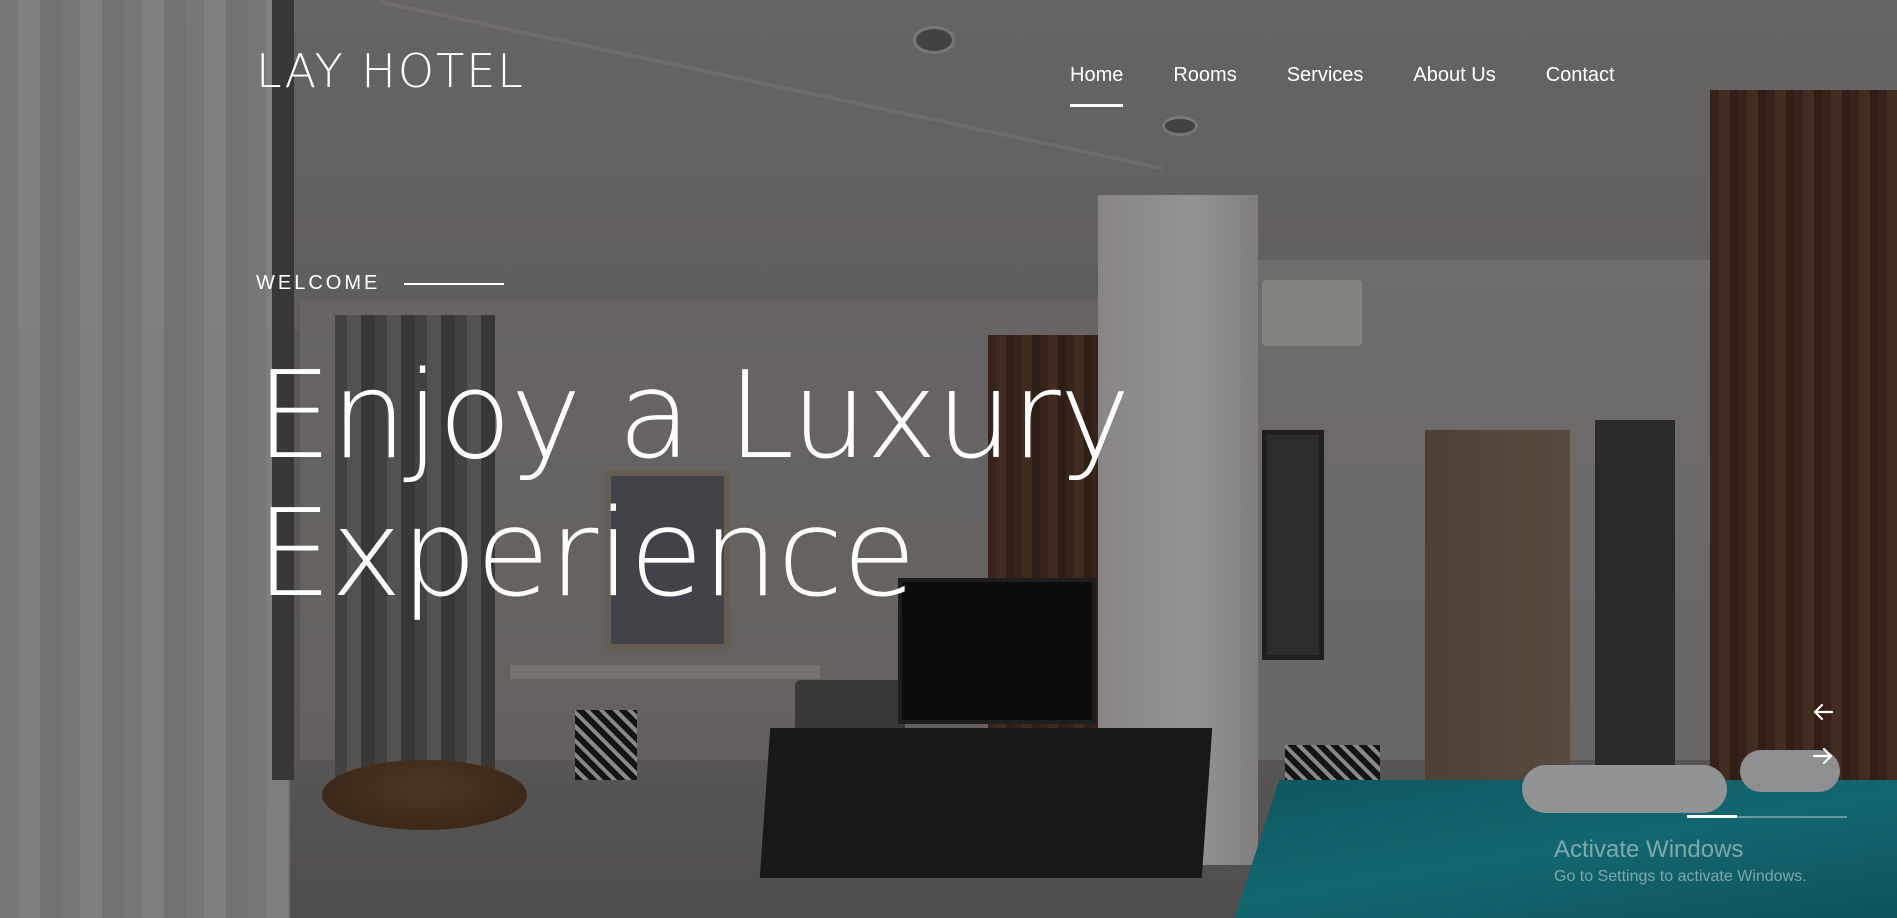  I want to click on slider-prev-button, so click(1823, 712).